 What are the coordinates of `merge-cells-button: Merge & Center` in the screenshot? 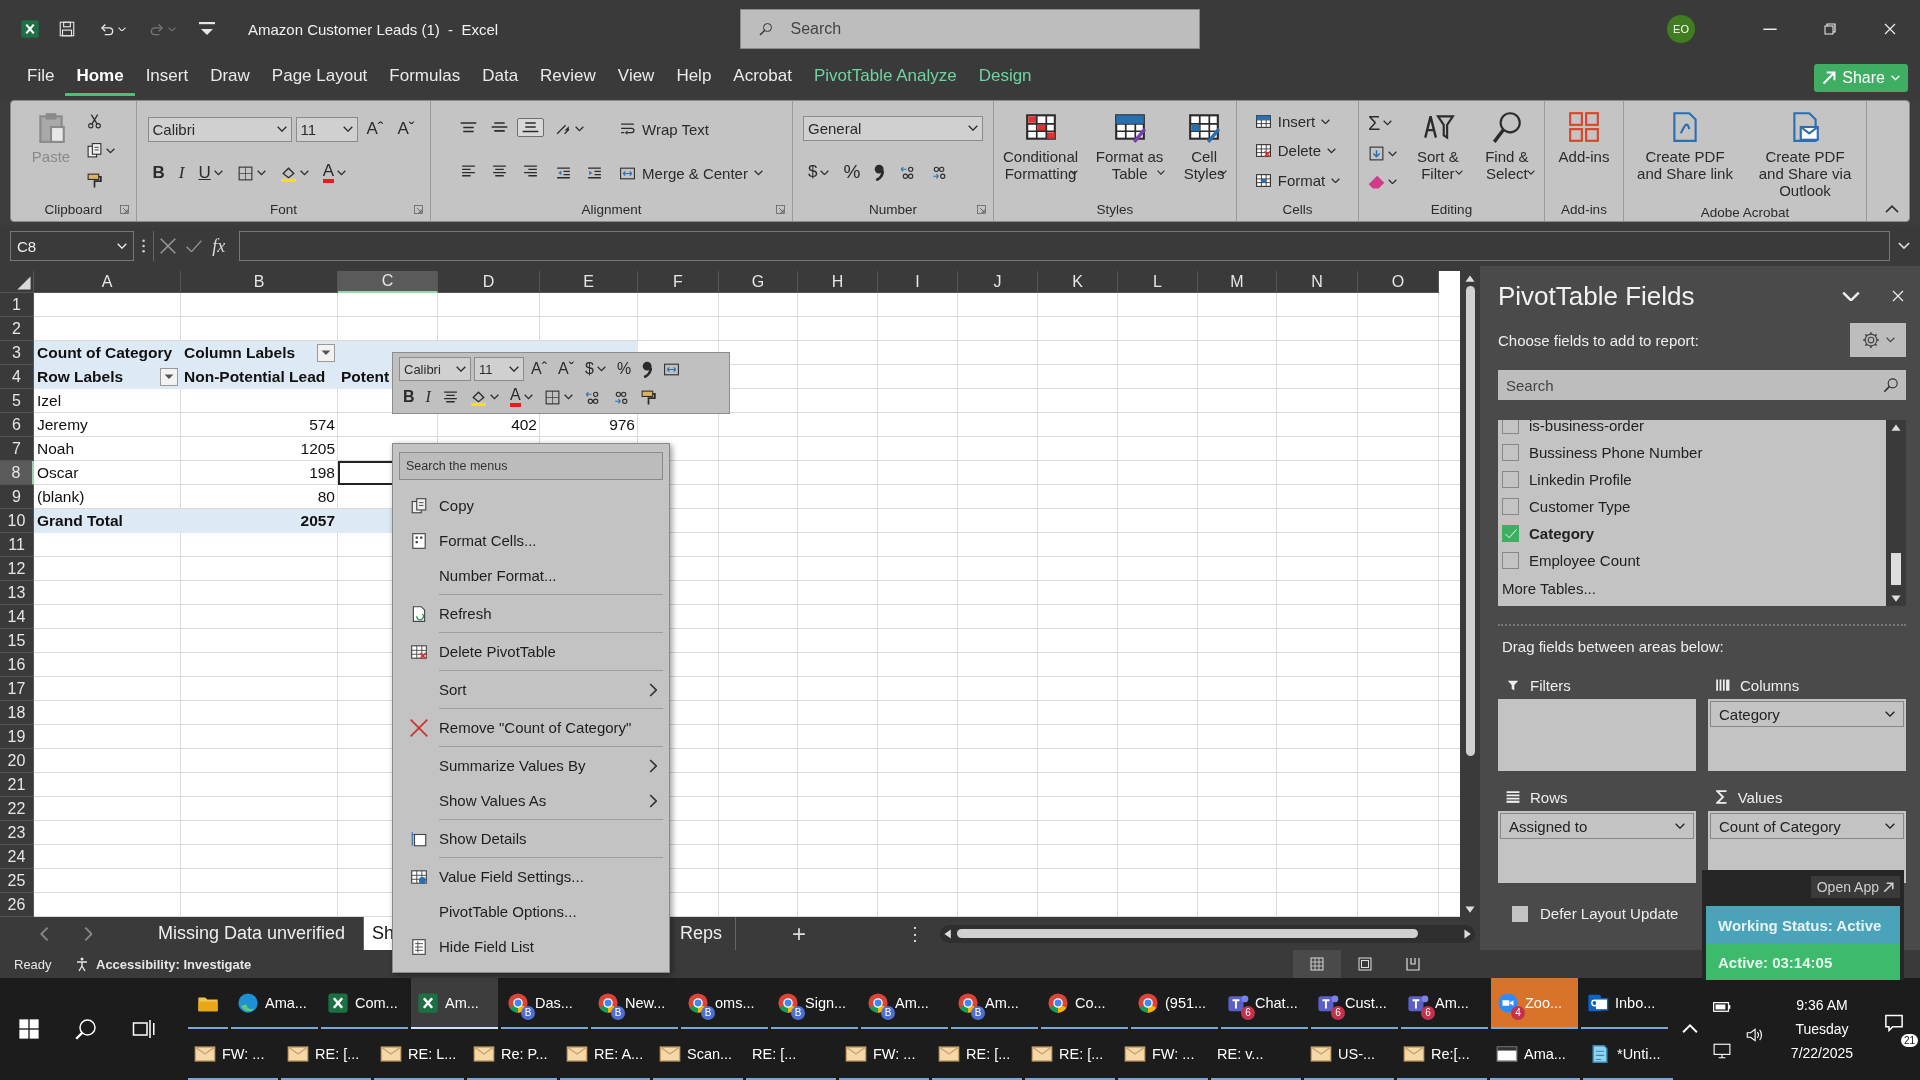 It's located at (691, 173).